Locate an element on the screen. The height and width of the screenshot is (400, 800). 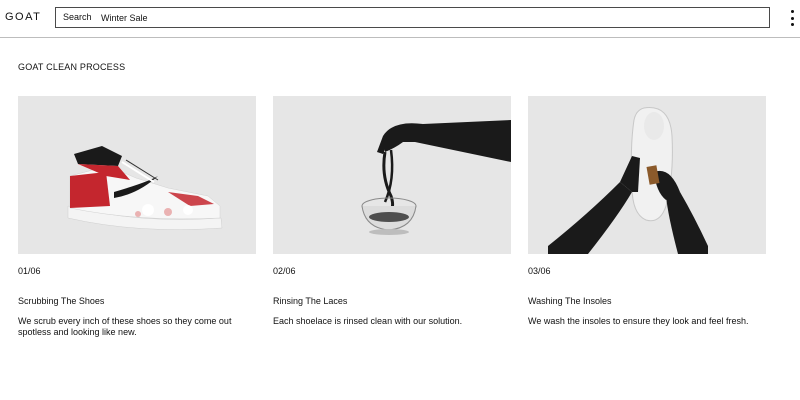
rinsing-laces-image is located at coordinates (392, 175).